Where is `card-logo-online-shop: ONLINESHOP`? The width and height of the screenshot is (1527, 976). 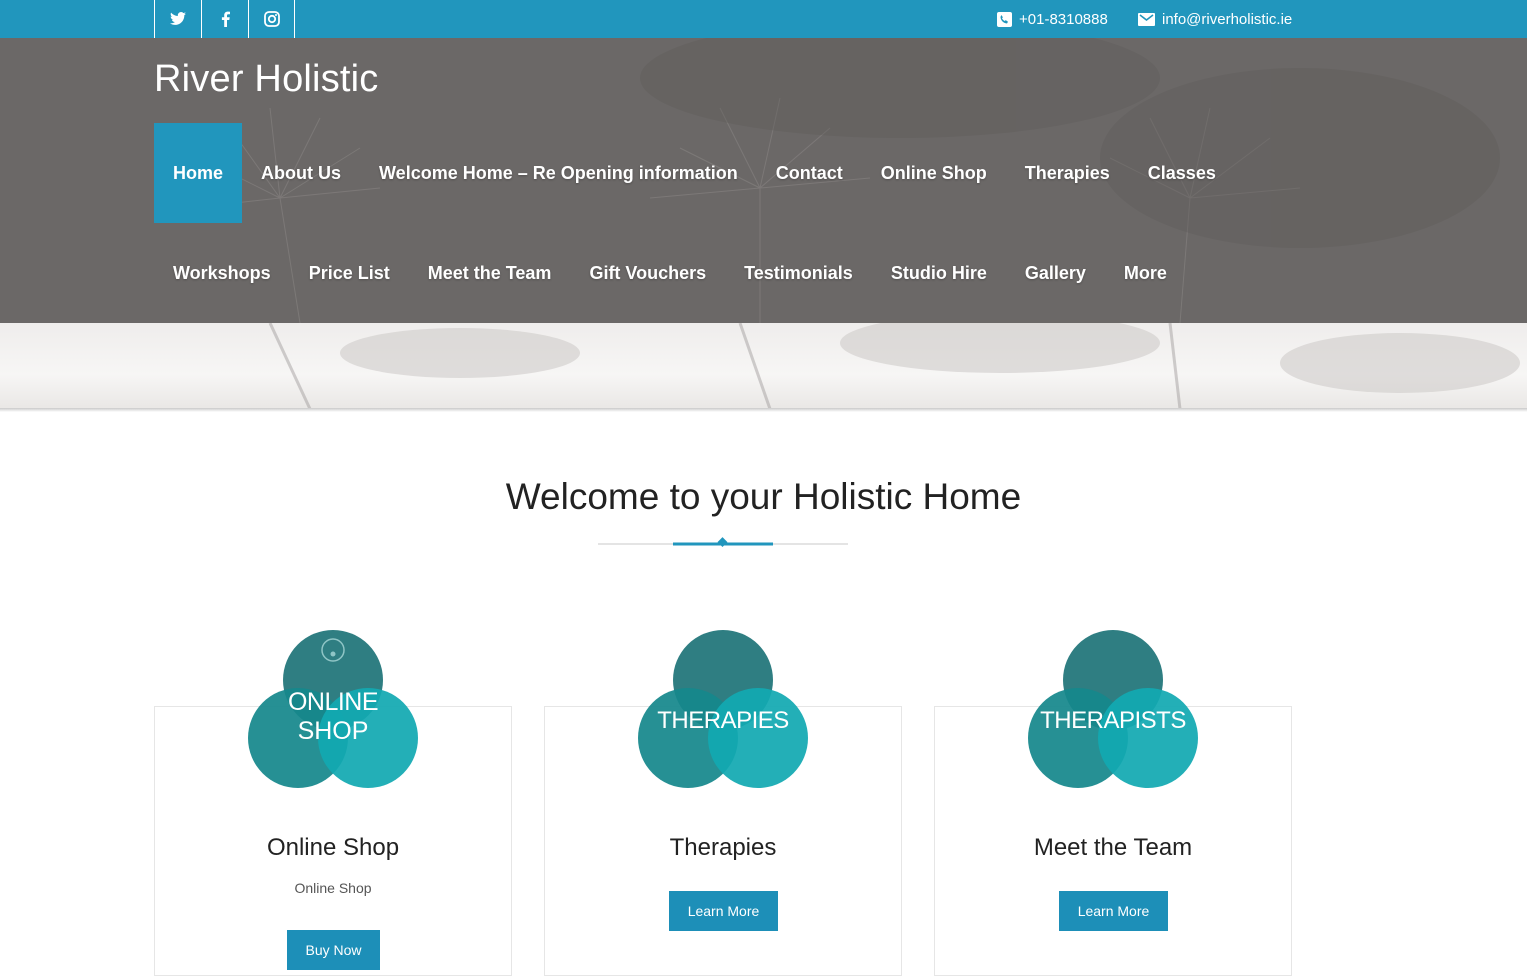
card-logo-online-shop: ONLINESHOP is located at coordinates (333, 711).